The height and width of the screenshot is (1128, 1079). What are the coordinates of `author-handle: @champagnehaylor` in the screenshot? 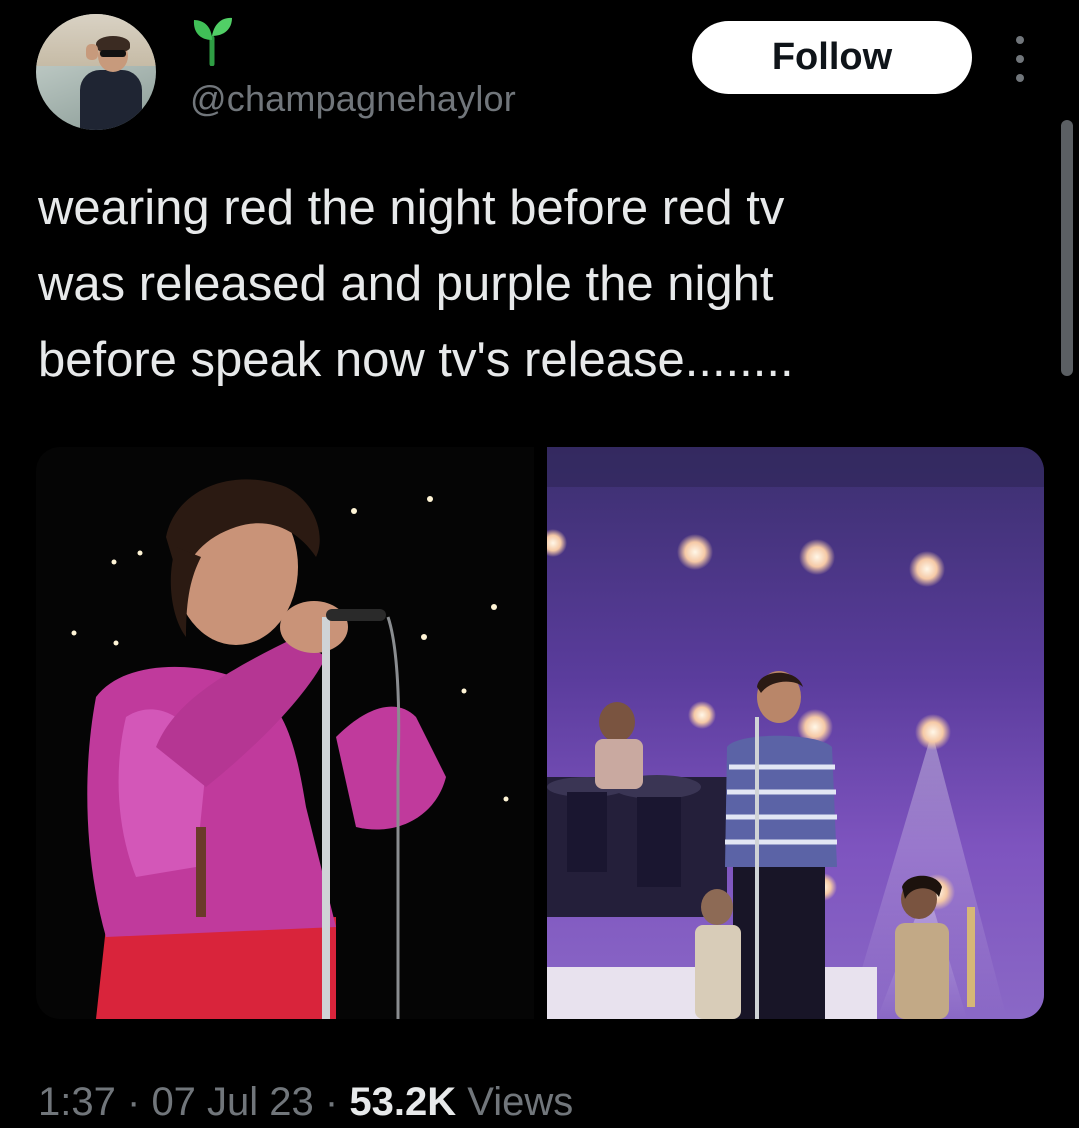 It's located at (353, 99).